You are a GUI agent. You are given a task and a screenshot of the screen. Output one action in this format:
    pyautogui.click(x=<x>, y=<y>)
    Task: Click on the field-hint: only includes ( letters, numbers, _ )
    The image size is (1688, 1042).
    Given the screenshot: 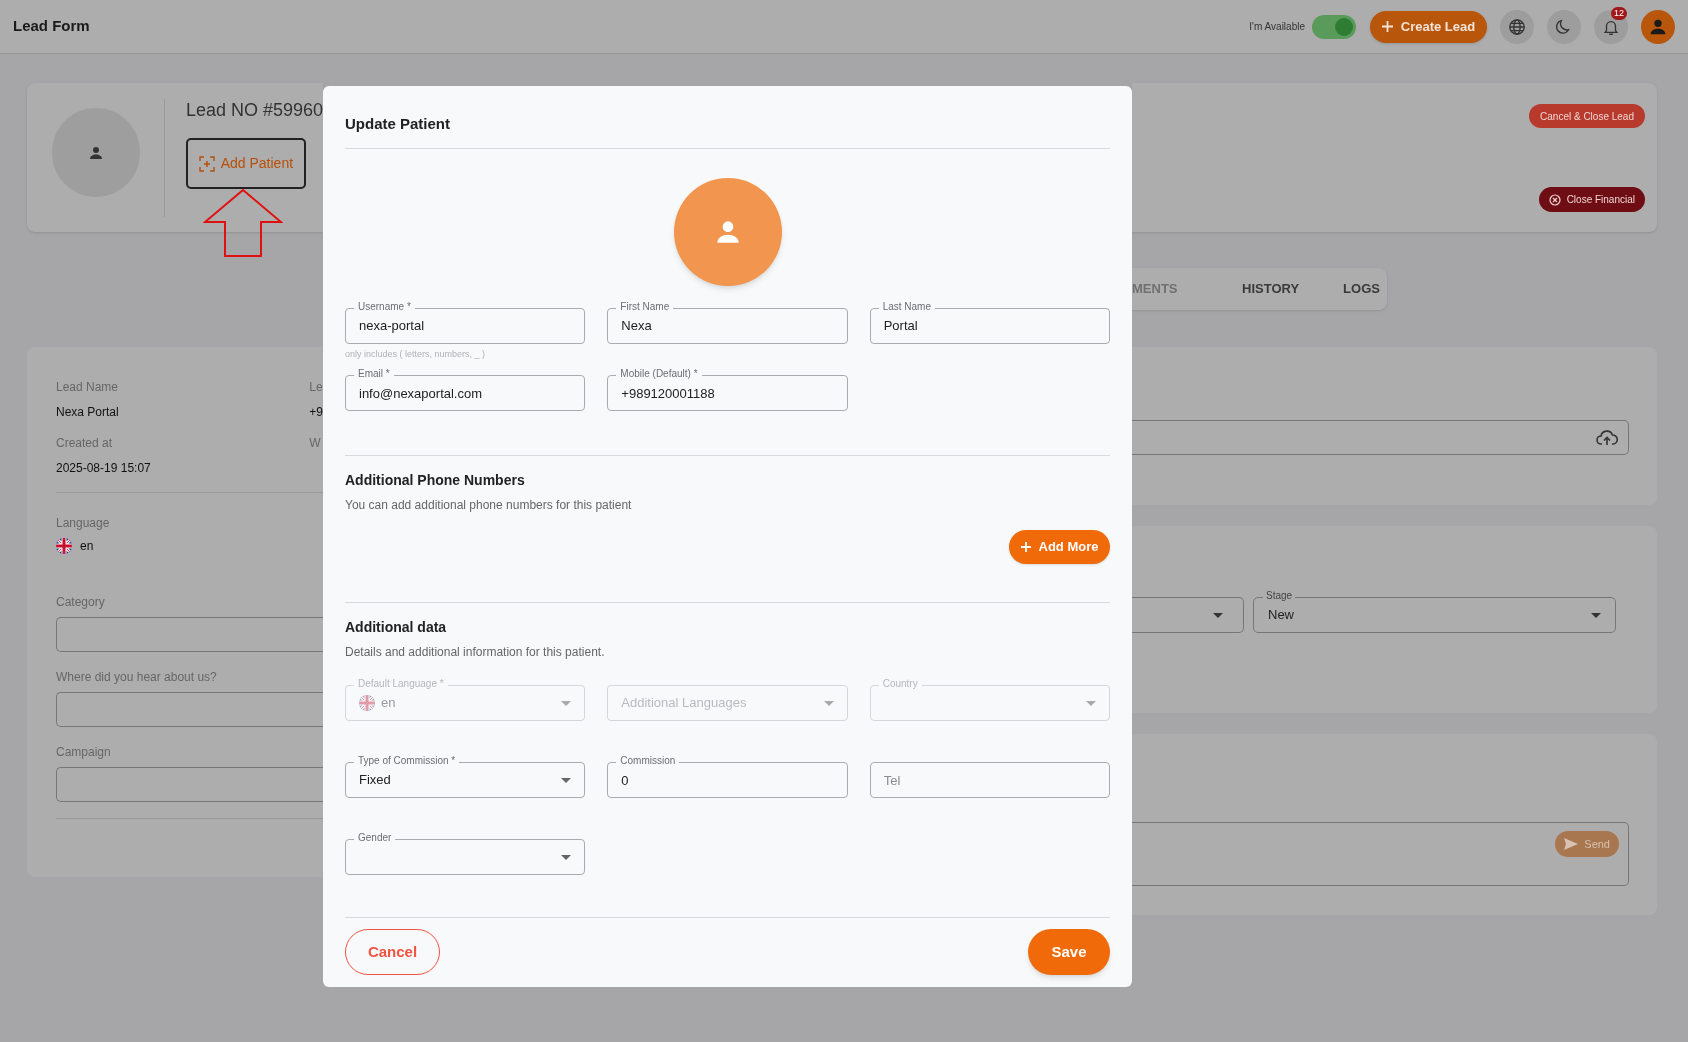 What is the action you would take?
    pyautogui.click(x=416, y=354)
    